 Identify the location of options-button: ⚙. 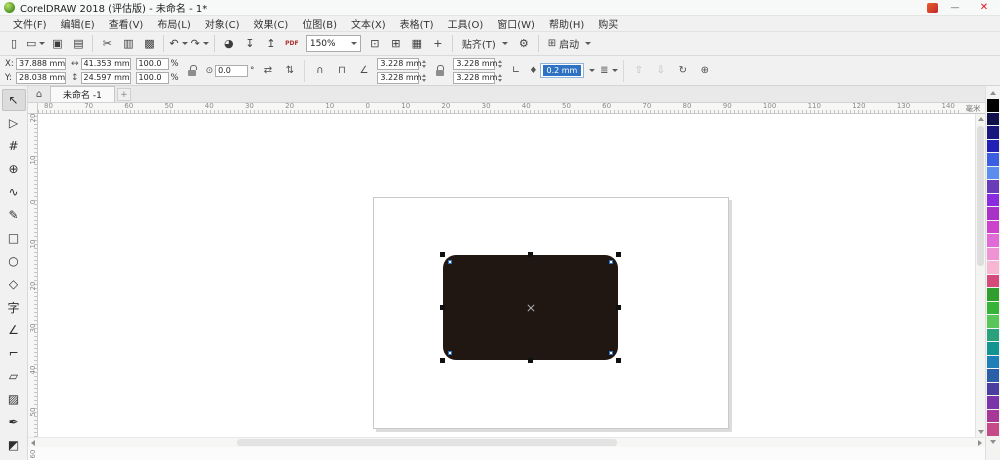
(524, 44).